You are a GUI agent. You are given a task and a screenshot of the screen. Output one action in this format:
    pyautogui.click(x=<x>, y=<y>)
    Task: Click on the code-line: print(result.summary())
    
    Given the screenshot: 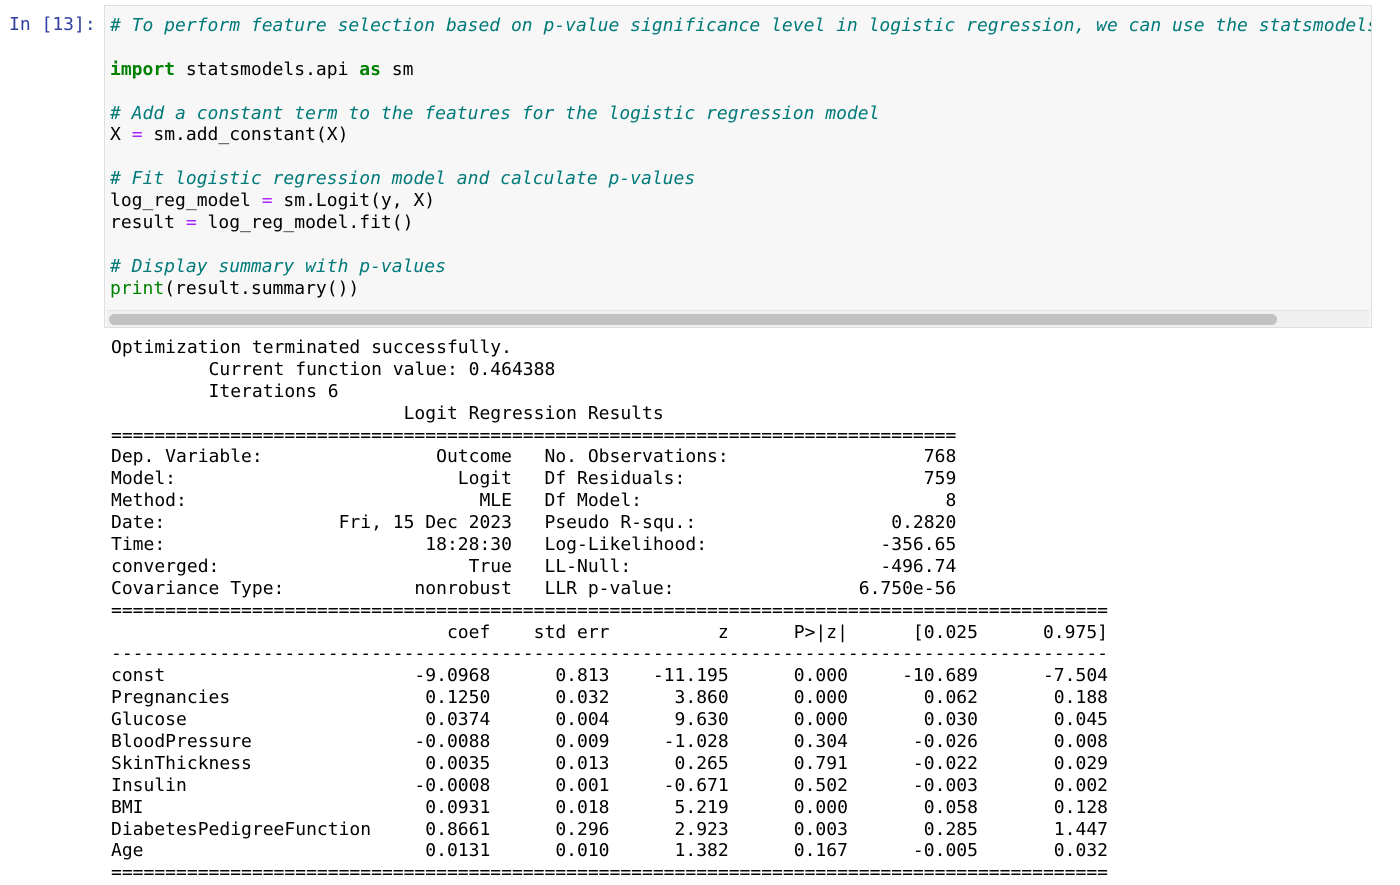 What is the action you would take?
    pyautogui.click(x=740, y=288)
    